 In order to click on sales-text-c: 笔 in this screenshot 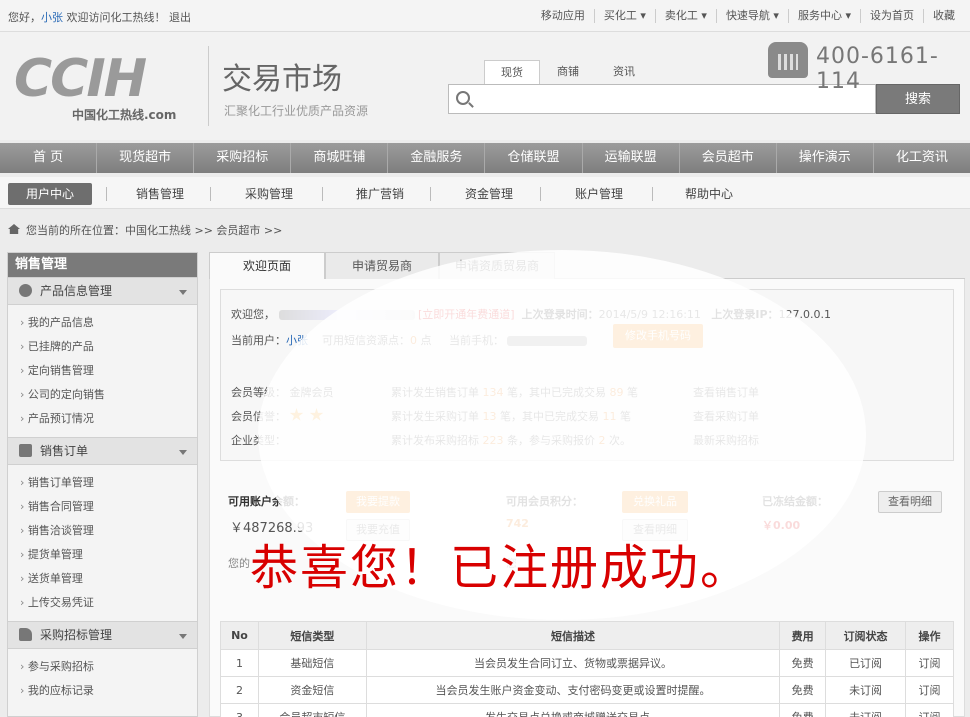, I will do `click(632, 392)`.